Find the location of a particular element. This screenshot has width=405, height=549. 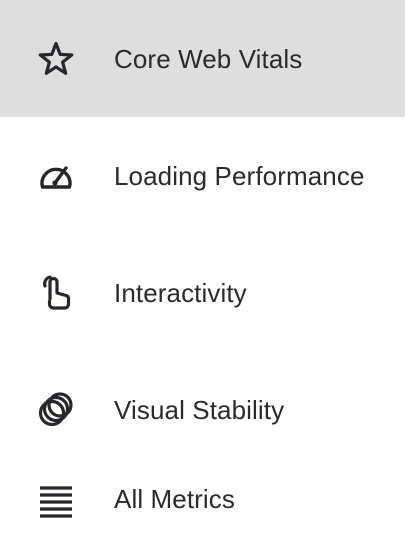

nav-item-label: Visual Stability is located at coordinates (199, 409).